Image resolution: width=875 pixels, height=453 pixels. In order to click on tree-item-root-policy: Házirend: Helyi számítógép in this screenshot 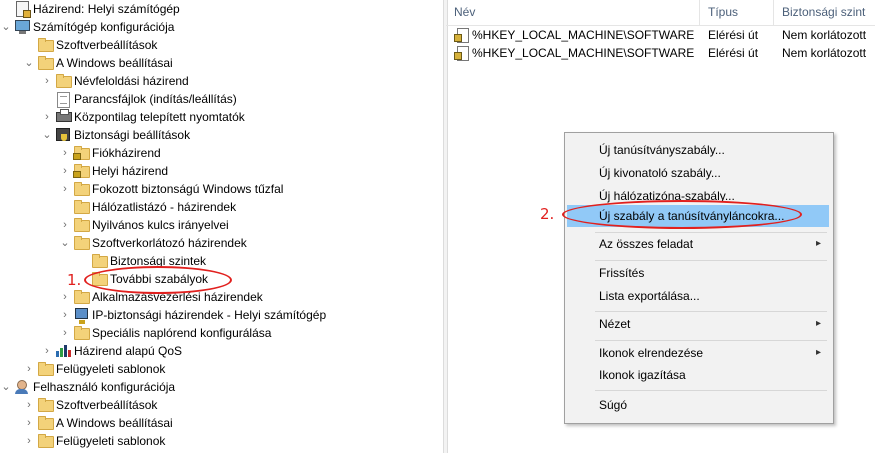, I will do `click(90, 9)`.